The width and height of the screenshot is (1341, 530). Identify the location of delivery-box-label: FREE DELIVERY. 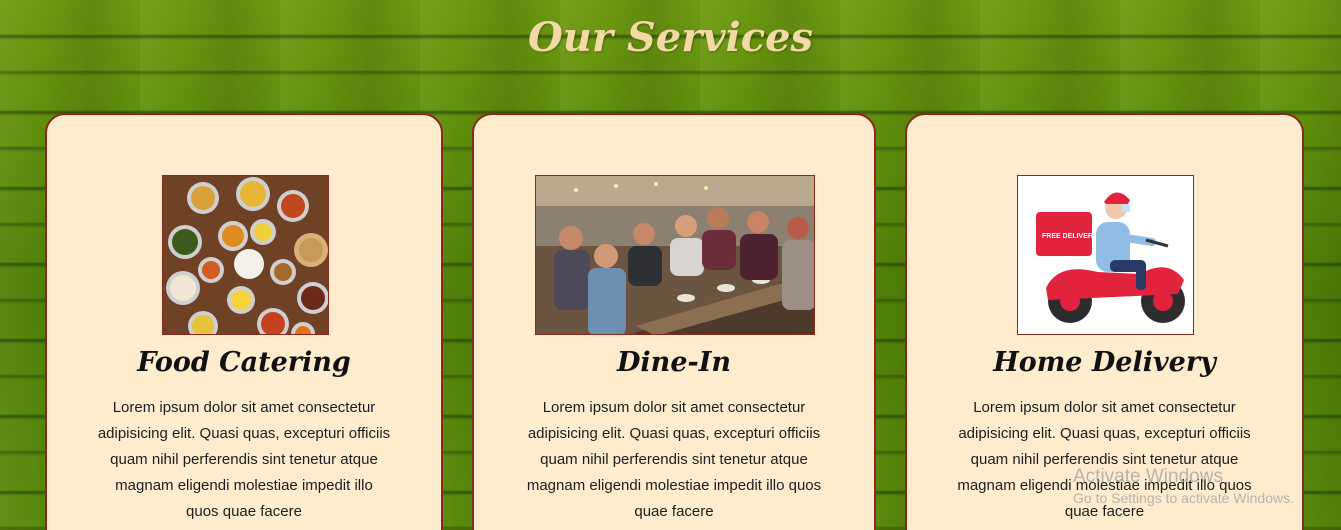
(1070, 236).